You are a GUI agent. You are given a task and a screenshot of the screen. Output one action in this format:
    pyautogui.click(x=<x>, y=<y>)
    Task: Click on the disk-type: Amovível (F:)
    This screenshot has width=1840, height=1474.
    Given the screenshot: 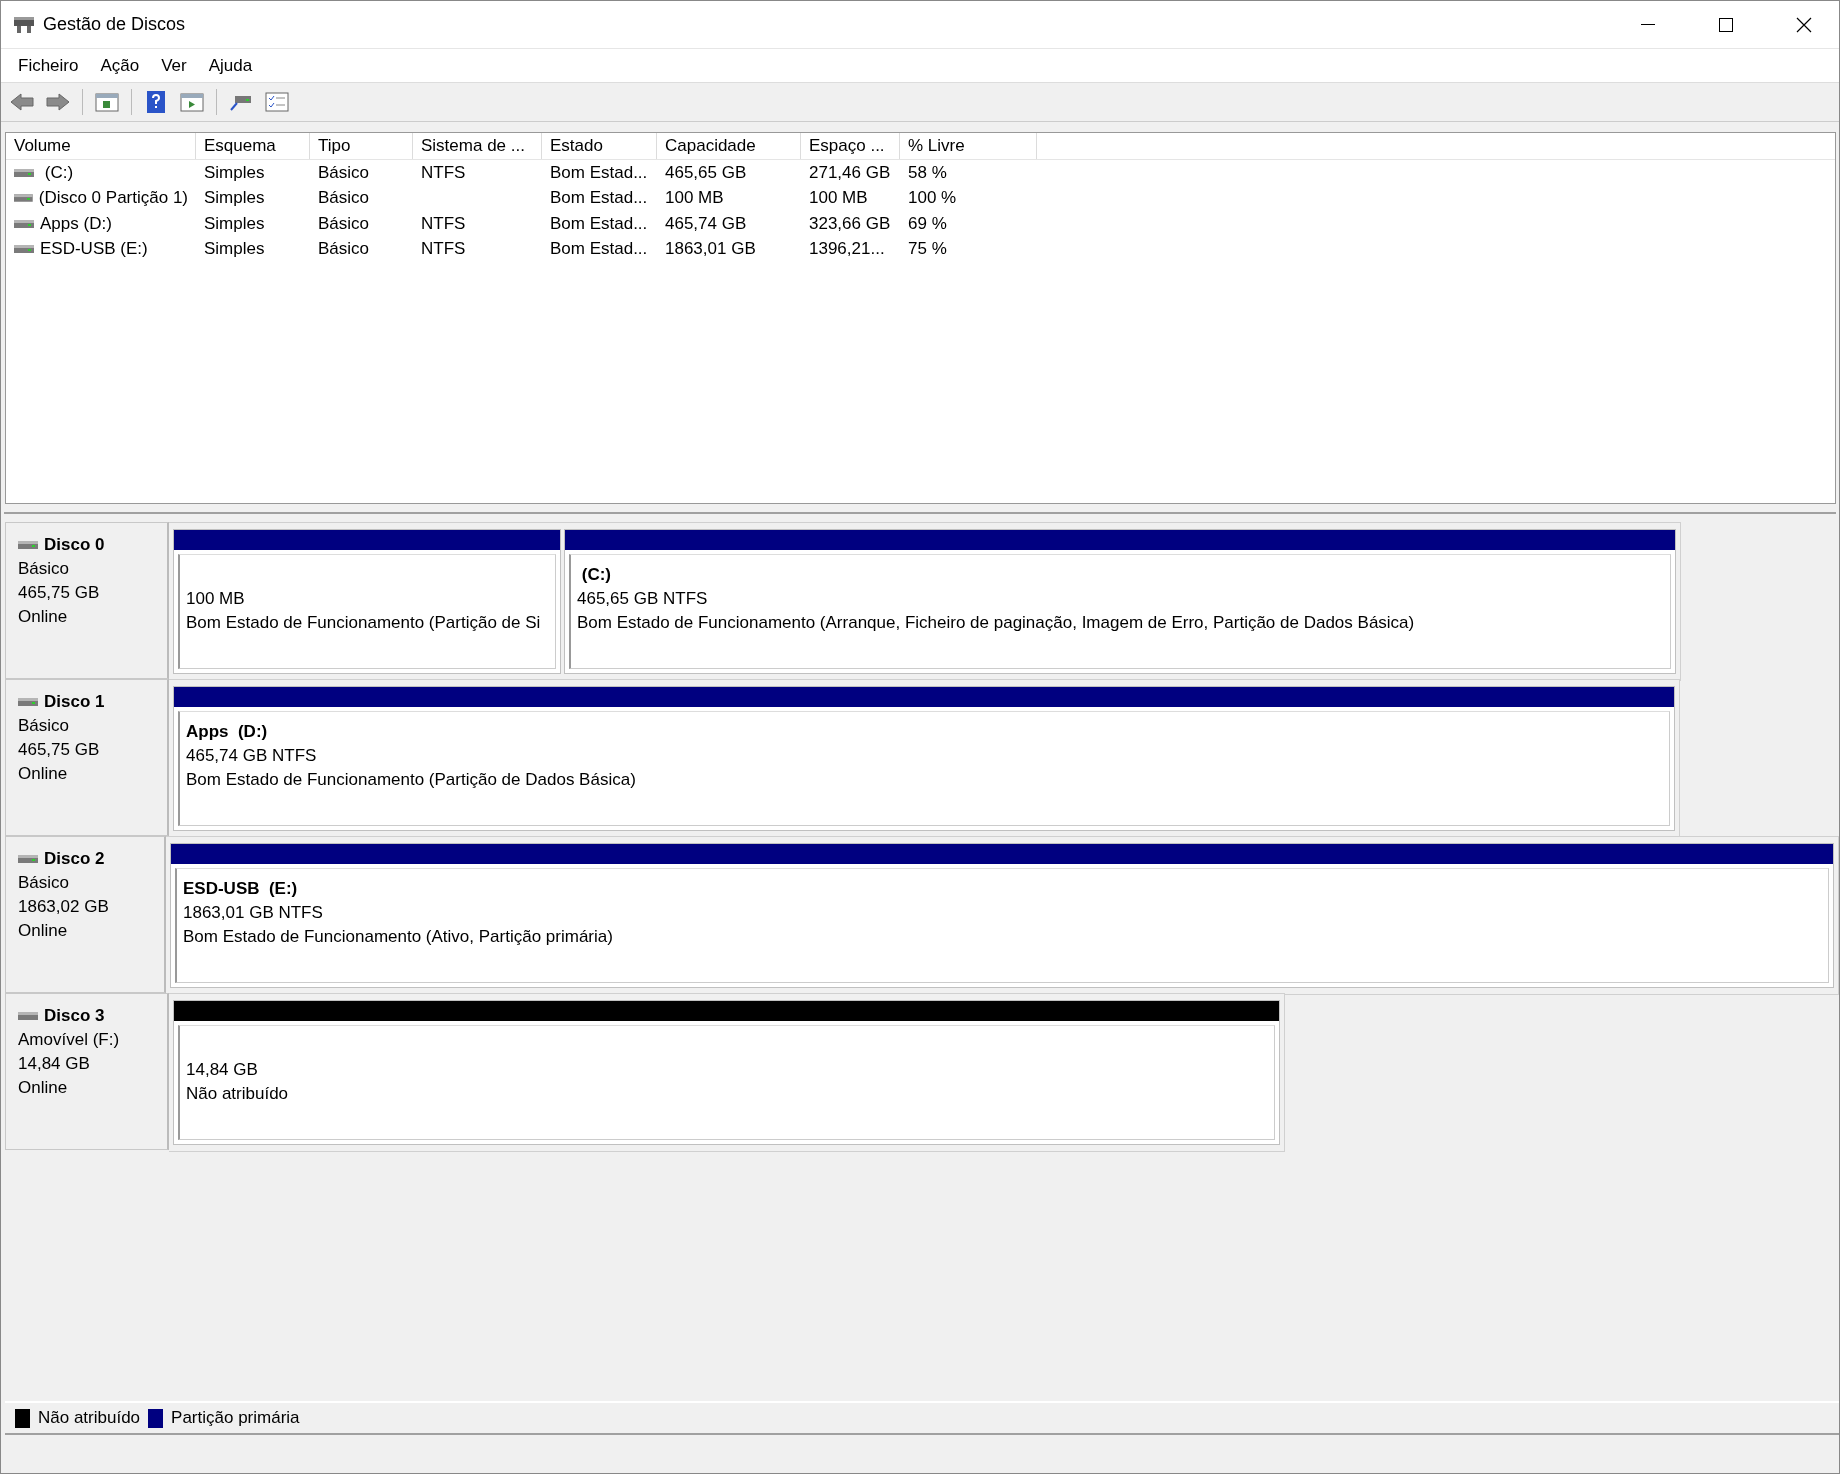 What is the action you would take?
    pyautogui.click(x=69, y=1040)
    